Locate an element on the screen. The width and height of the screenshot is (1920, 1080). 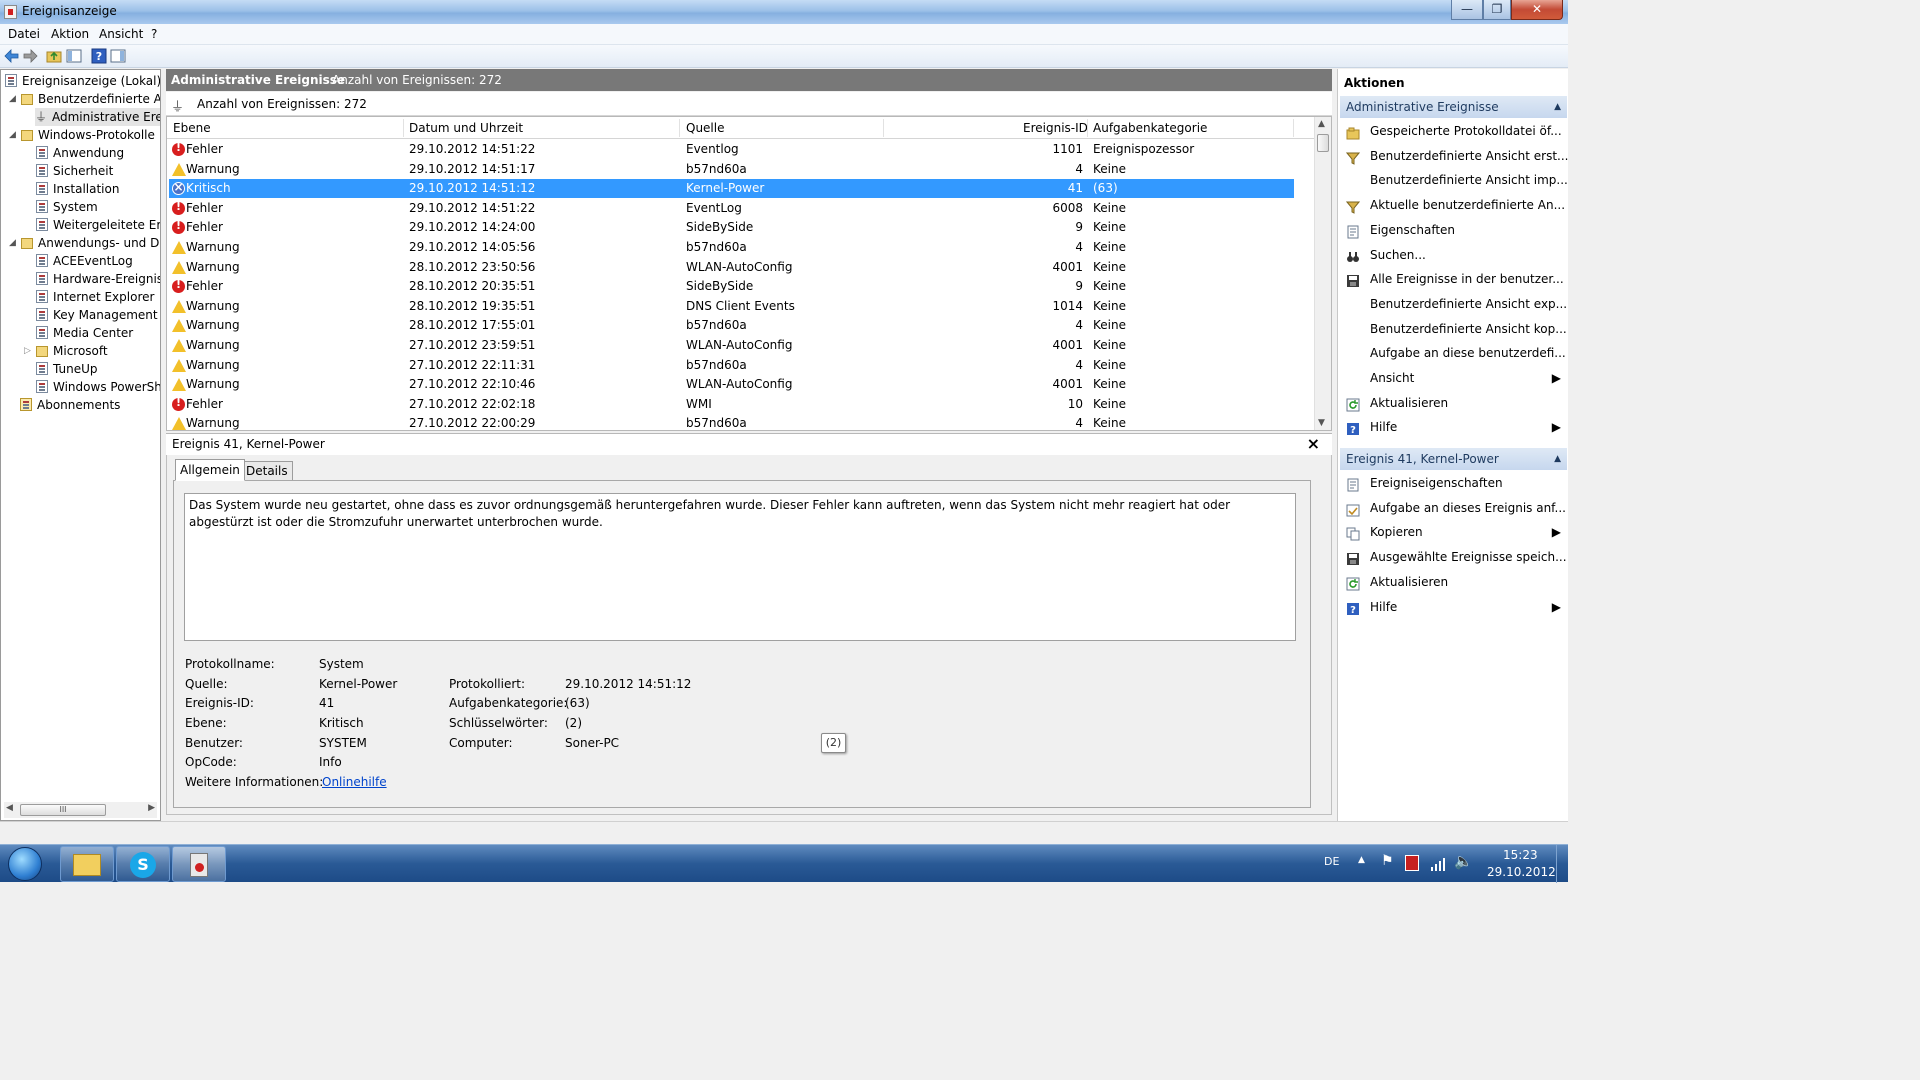
taskbar-skype: S is located at coordinates (143, 864).